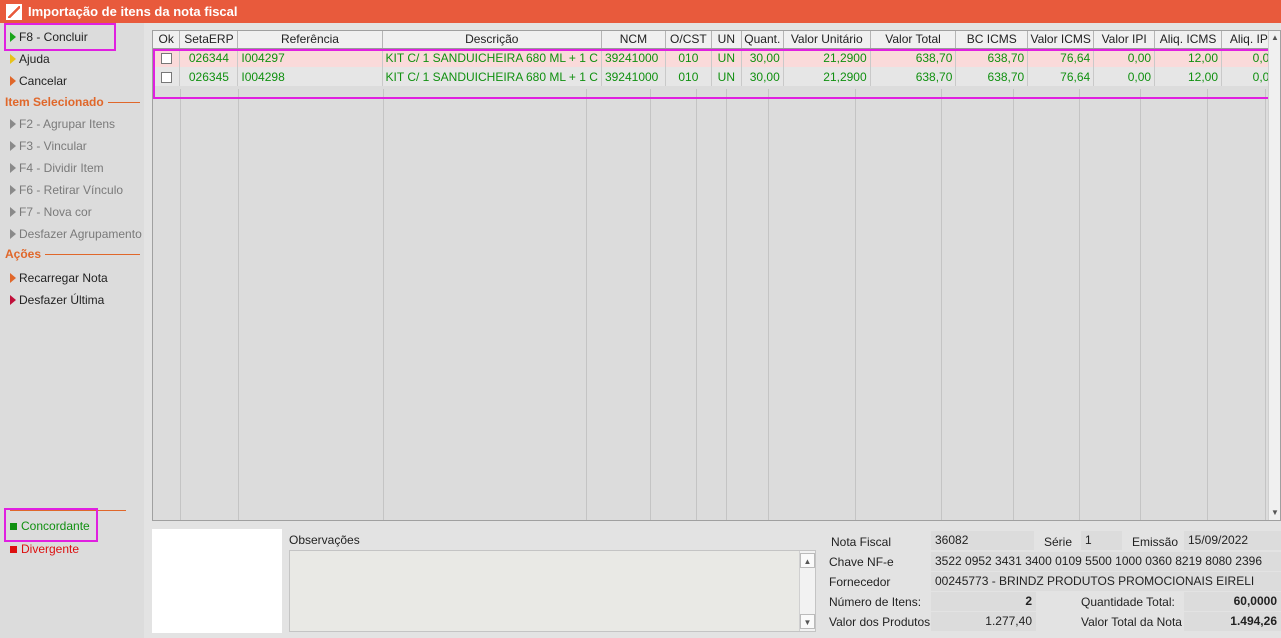  Describe the element at coordinates (57, 300) in the screenshot. I see `desfazer-ultima-button: Desfazer Última` at that location.